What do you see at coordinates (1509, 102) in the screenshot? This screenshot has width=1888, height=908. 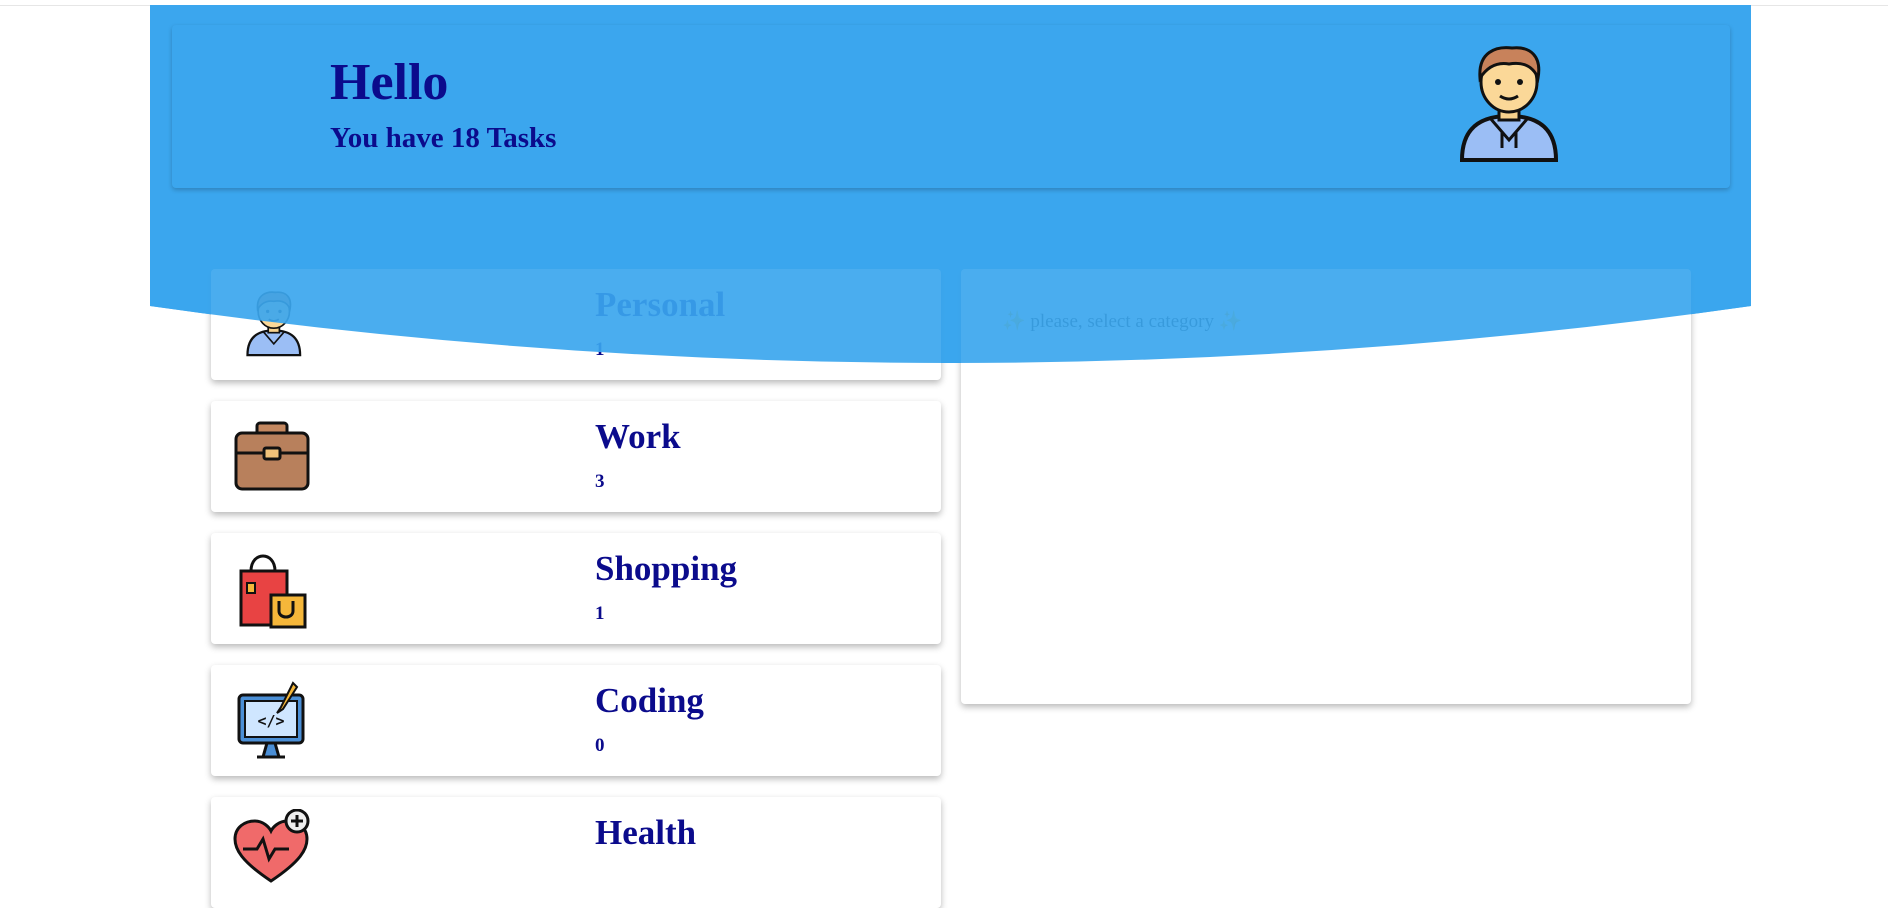 I see `user-avatar-icon` at bounding box center [1509, 102].